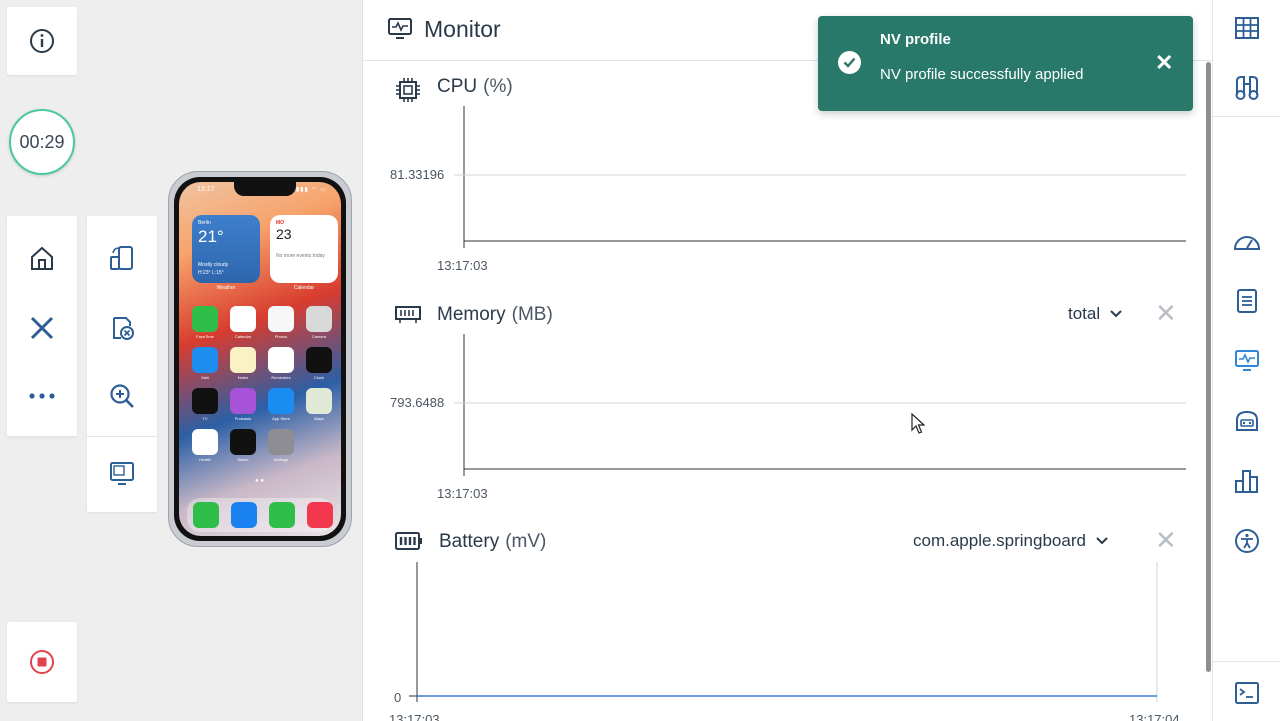 This screenshot has width=1280, height=721. Describe the element at coordinates (243, 319) in the screenshot. I see `app-icon-calendar` at that location.